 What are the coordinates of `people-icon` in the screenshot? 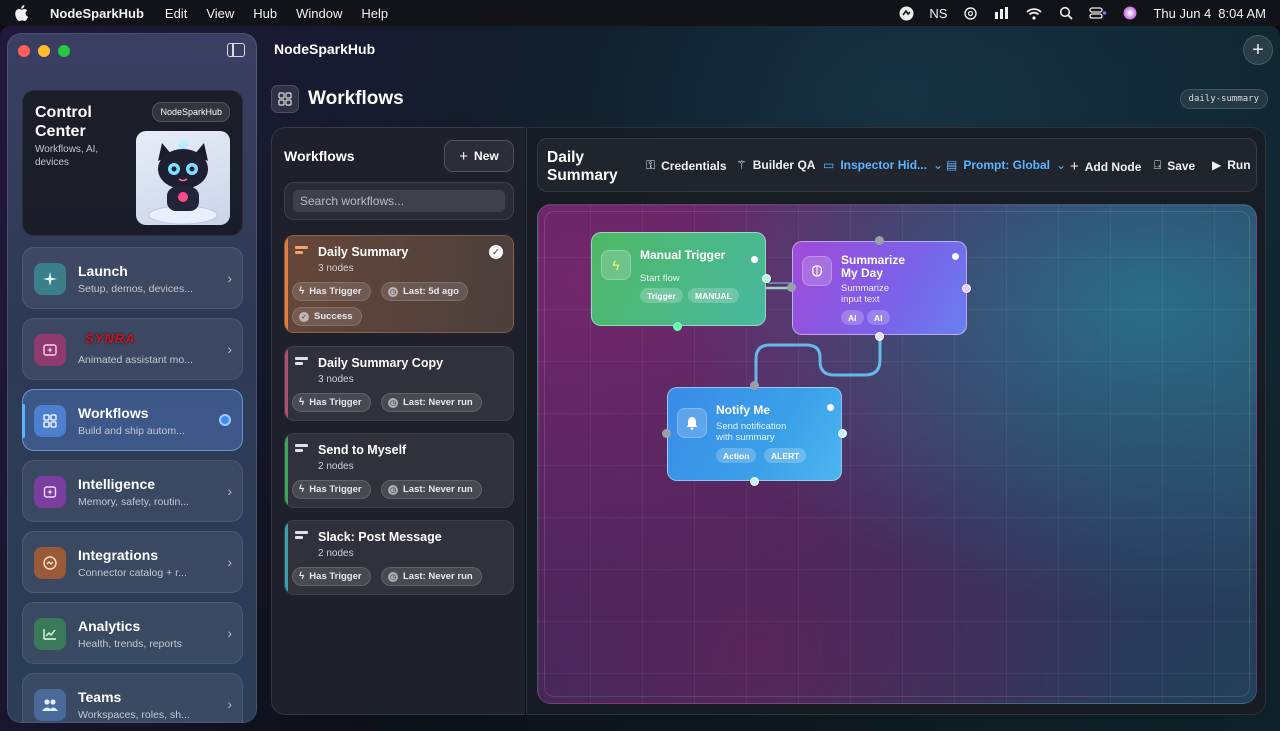 It's located at (50, 705).